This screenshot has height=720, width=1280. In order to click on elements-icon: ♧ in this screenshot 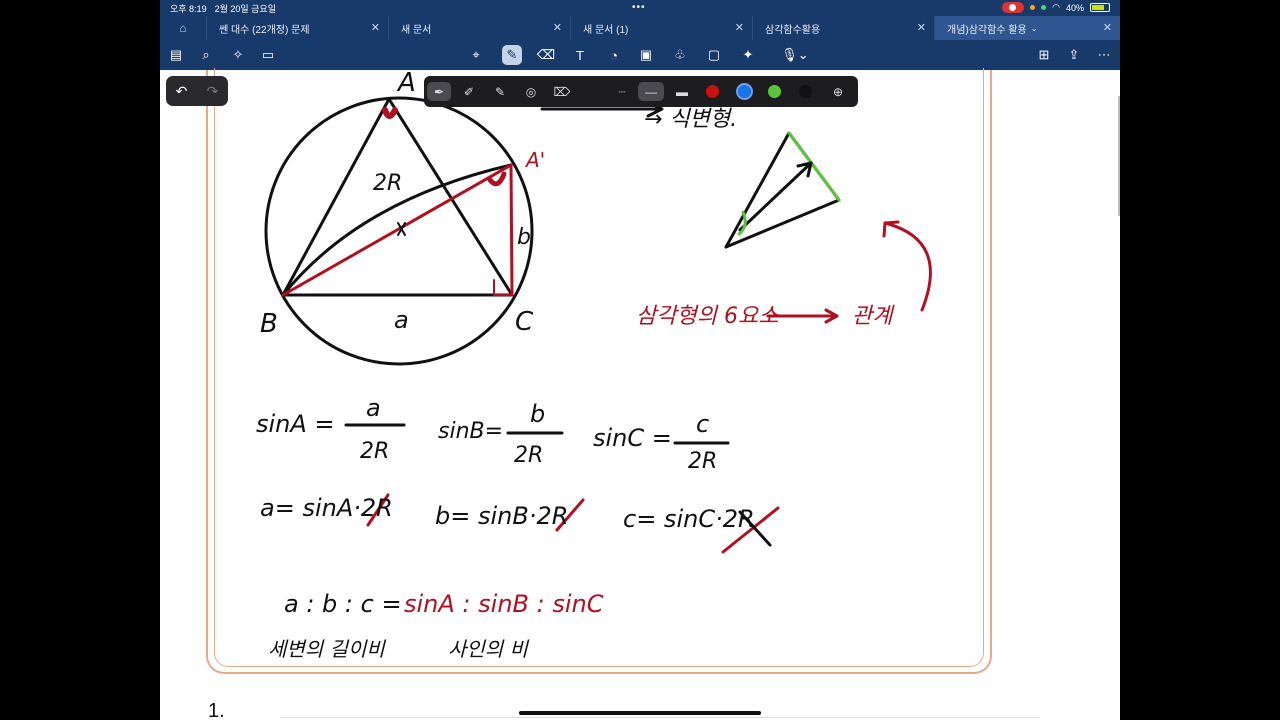, I will do `click(680, 55)`.